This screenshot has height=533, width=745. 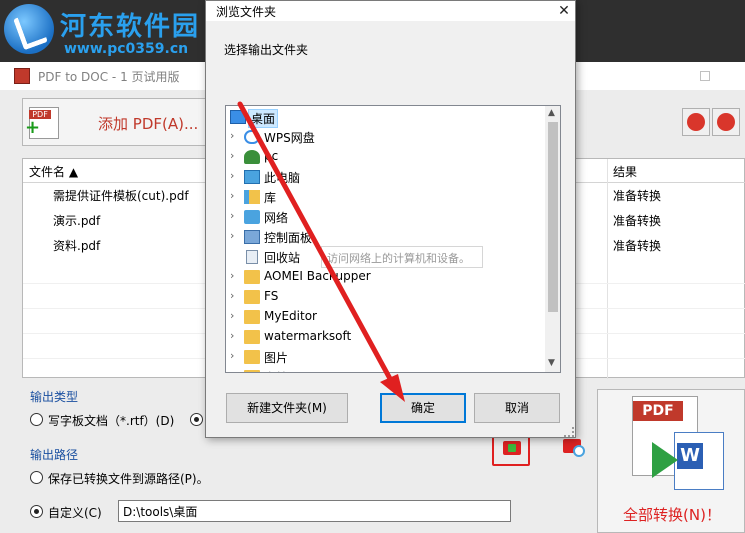 What do you see at coordinates (196, 419) in the screenshot?
I see `doc-radio` at bounding box center [196, 419].